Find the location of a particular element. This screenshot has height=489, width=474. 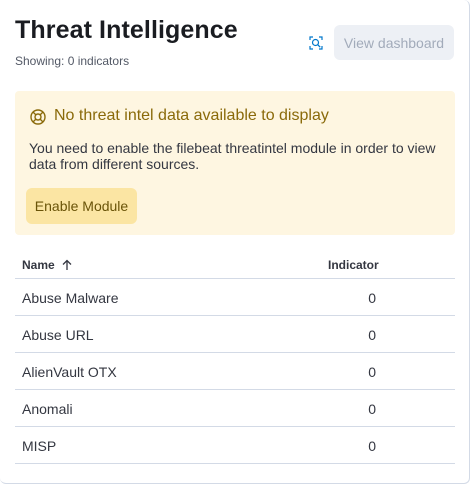

row-name: Abuse Malware is located at coordinates (70, 298).